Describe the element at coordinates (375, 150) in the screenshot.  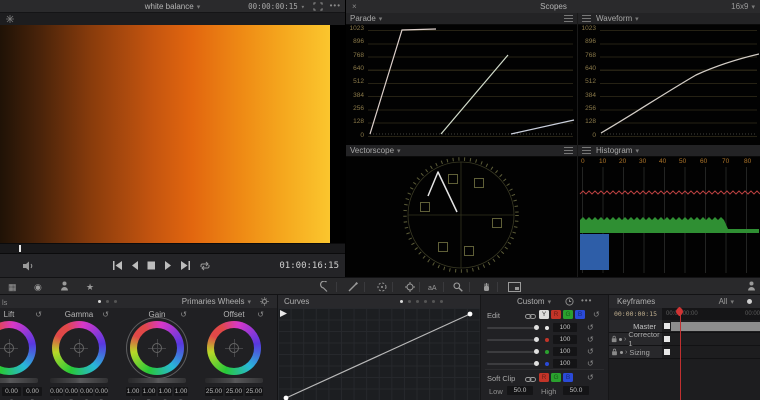
I see `vectorscope-label-dropdown: Vectorscope ▾` at that location.